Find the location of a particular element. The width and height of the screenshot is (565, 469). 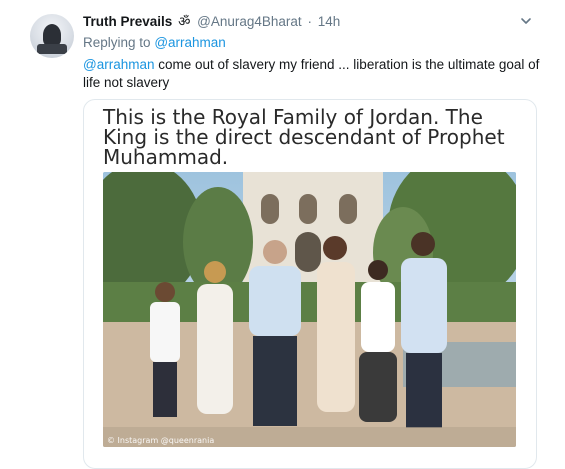

avatar-figure is located at coordinates (52, 35).